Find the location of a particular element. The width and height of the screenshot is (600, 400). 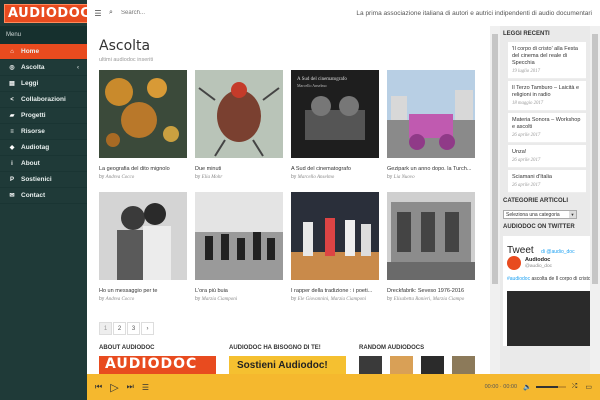

sidebar-item-collaborazioni: < Collaborazioni is located at coordinates (43, 100).